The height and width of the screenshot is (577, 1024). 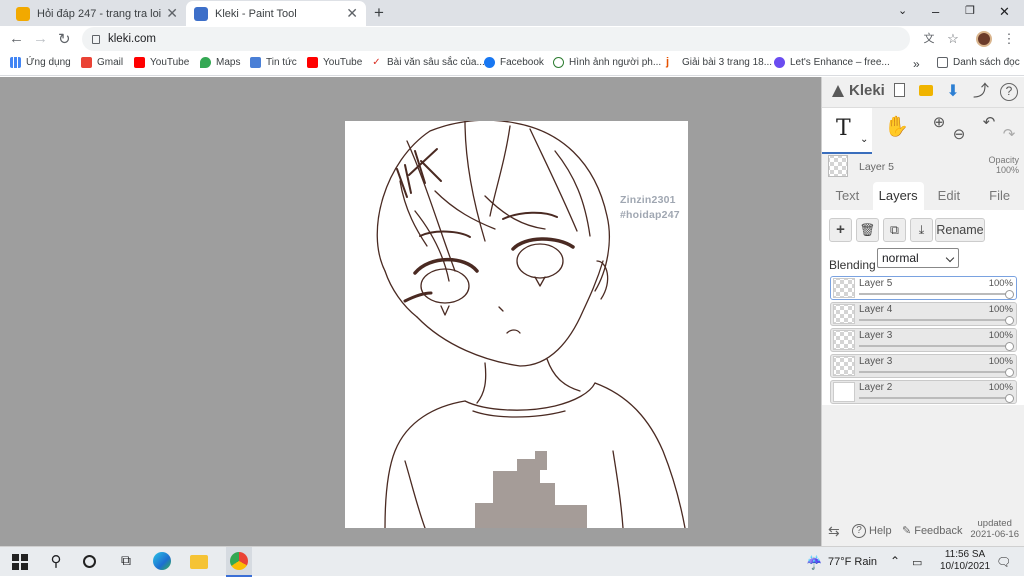 I want to click on redo-icon: ↷, so click(x=1009, y=135).